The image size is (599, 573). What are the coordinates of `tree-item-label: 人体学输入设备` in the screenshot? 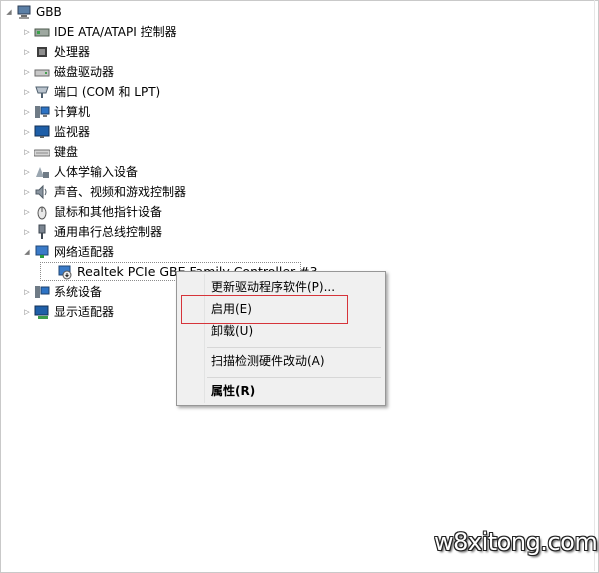 It's located at (96, 172).